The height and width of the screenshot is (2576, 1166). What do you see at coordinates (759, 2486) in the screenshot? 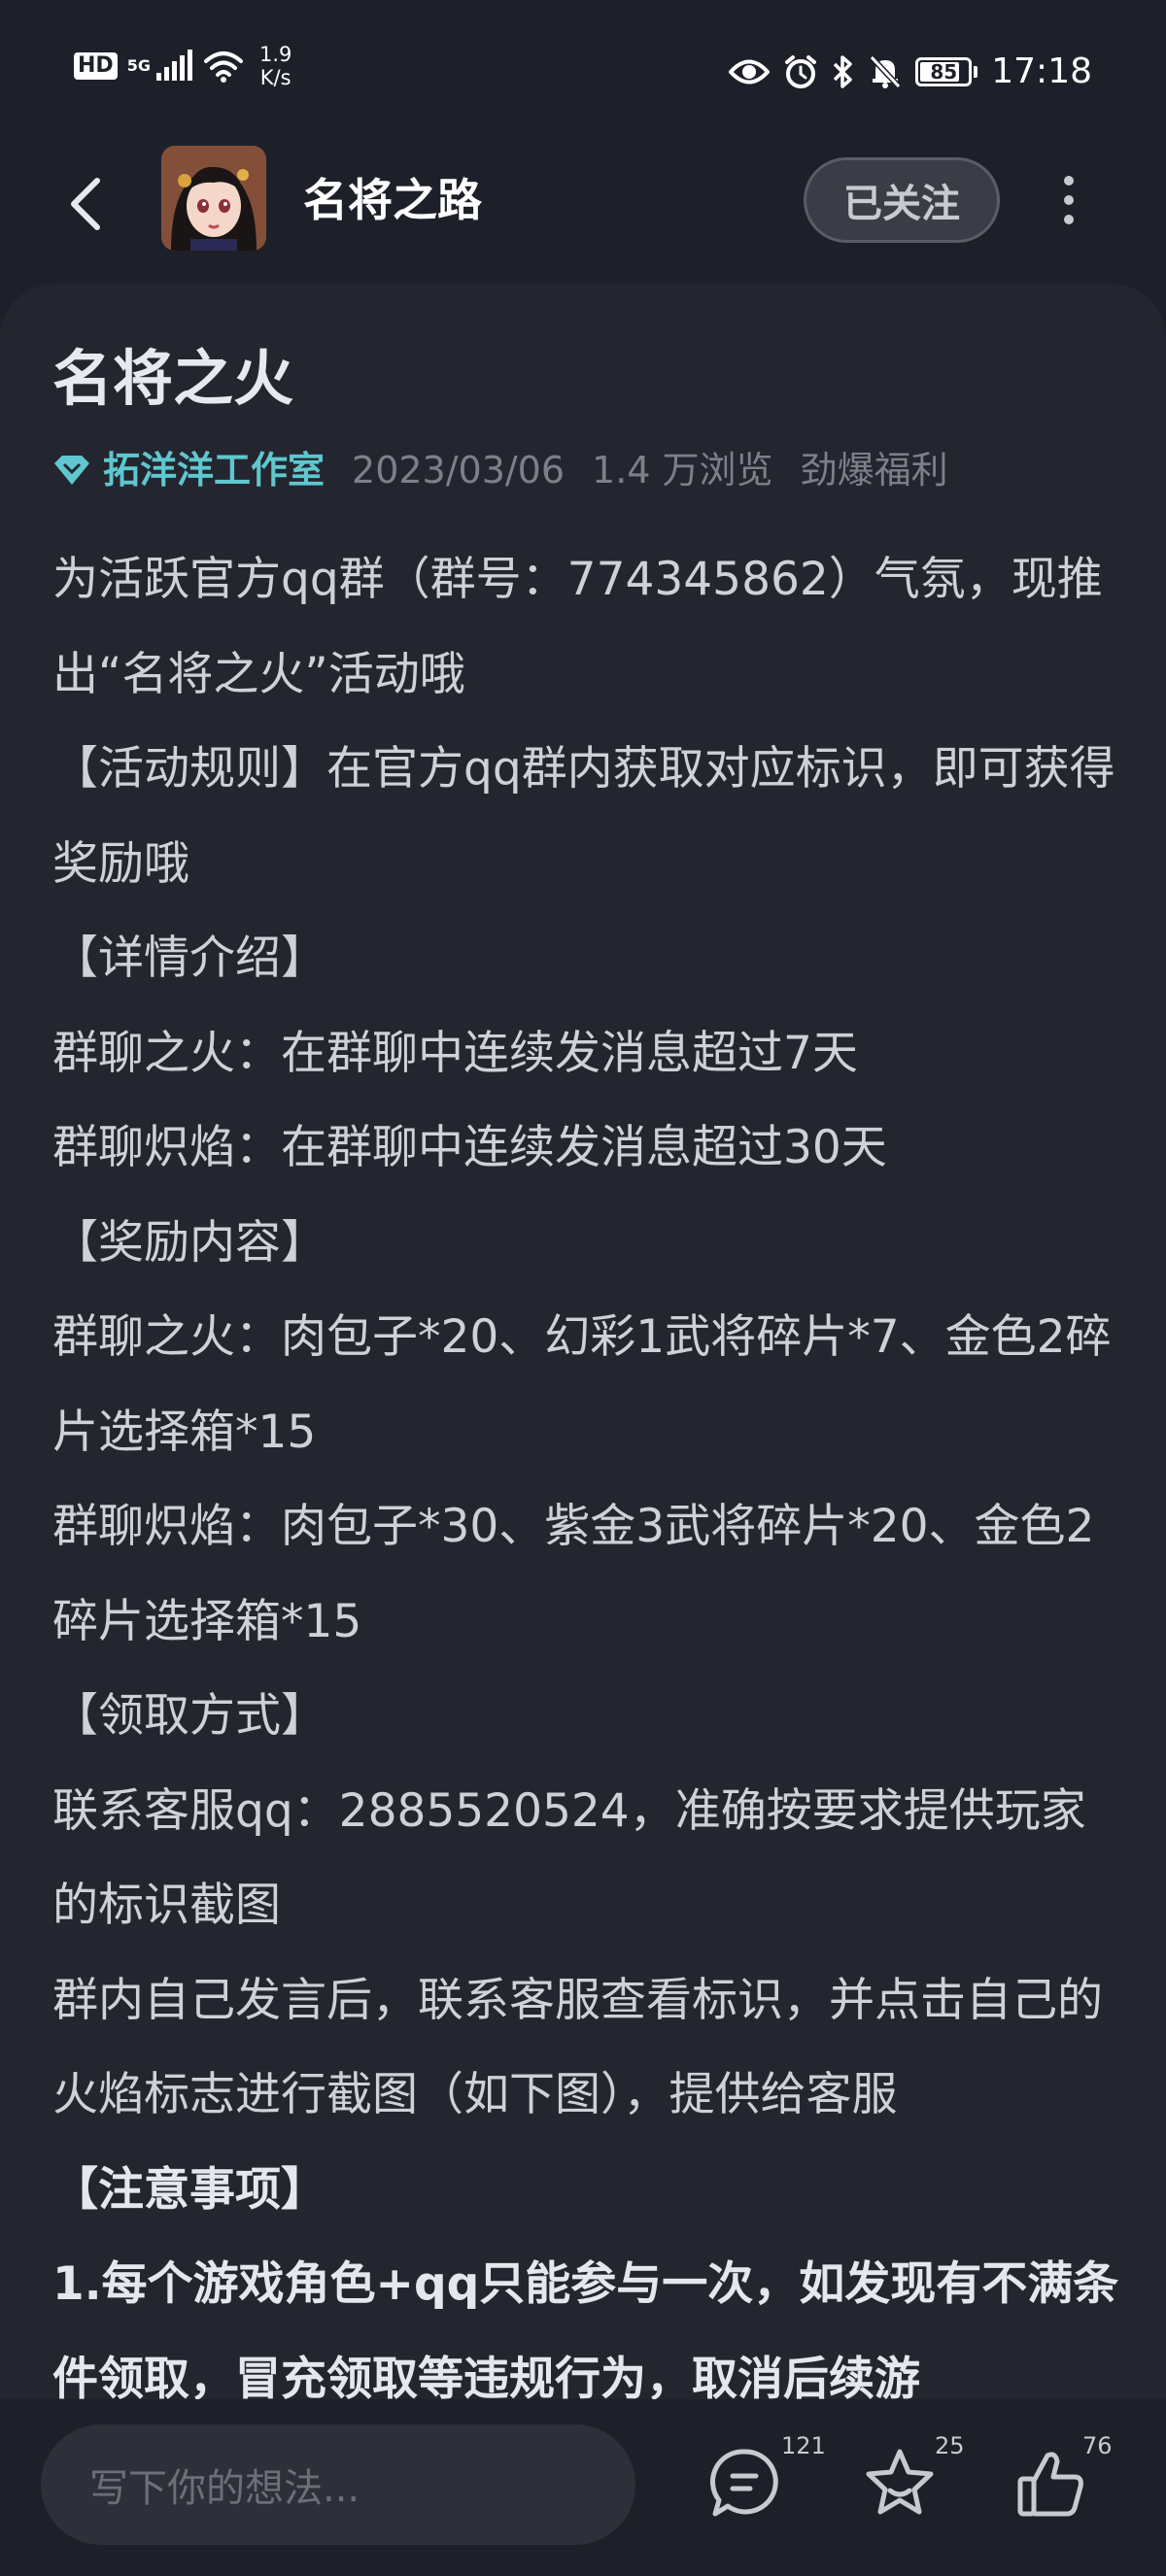
I see `comment-button: 121` at bounding box center [759, 2486].